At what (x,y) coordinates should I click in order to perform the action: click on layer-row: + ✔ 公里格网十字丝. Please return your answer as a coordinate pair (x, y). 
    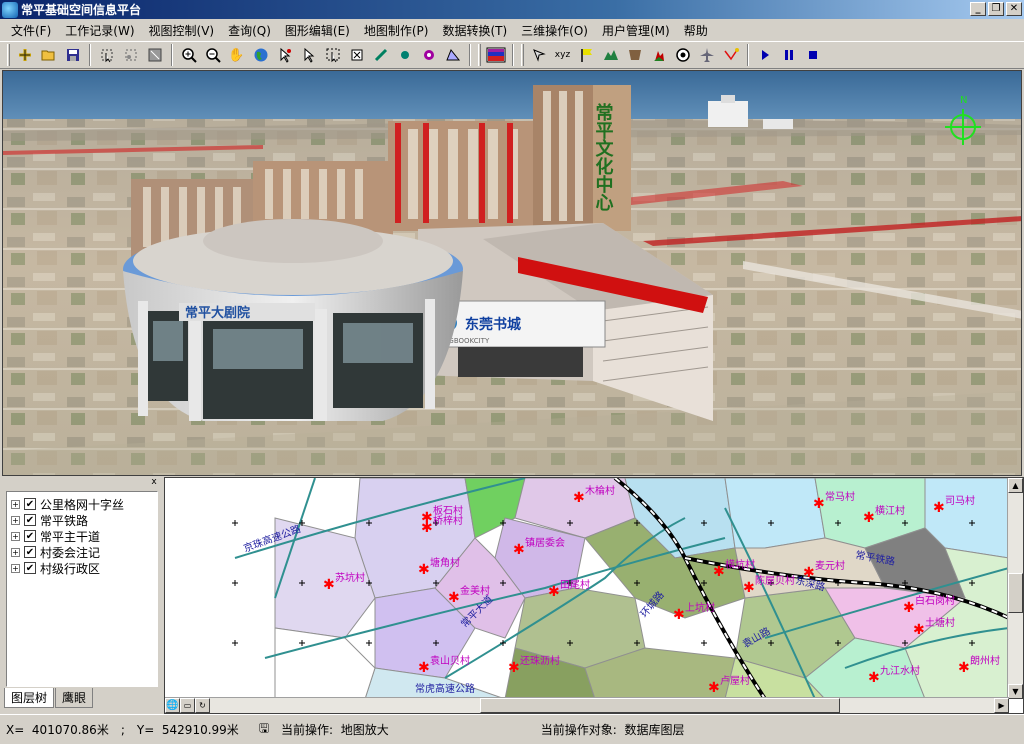
    Looking at the image, I should click on (82, 504).